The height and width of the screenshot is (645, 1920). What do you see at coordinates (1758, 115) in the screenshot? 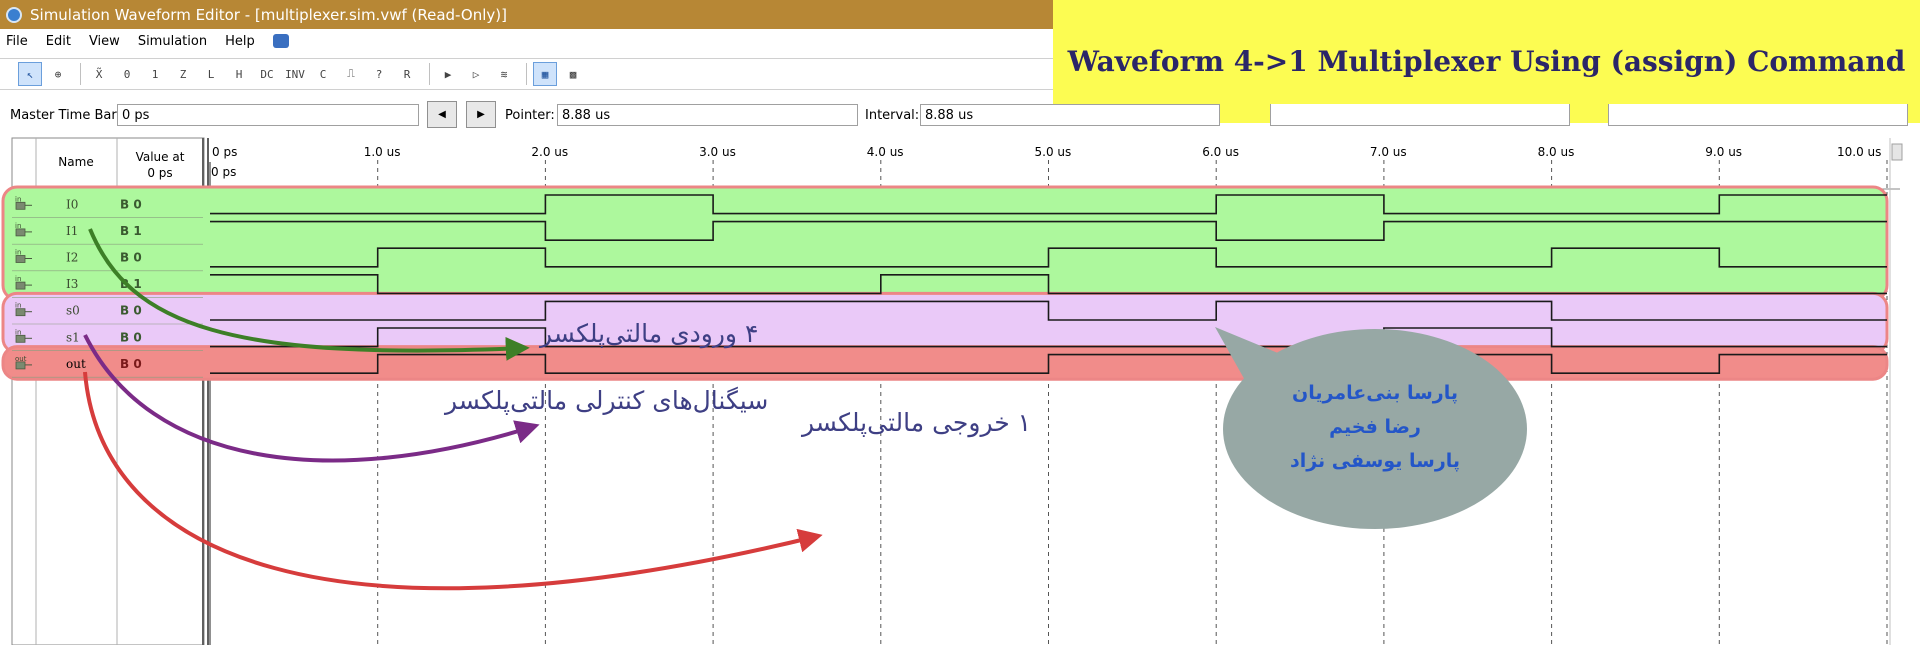
I see `end-field` at bounding box center [1758, 115].